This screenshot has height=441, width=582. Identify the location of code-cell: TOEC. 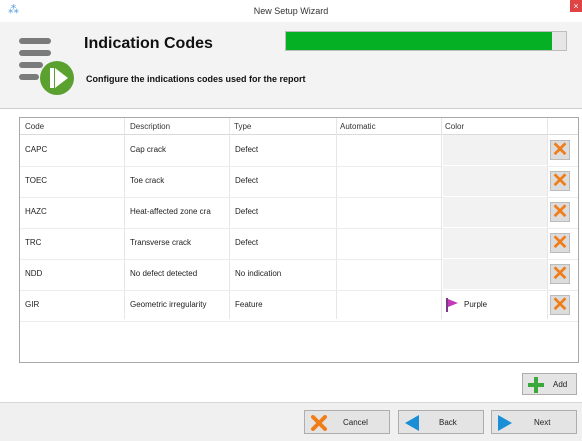
(36, 180).